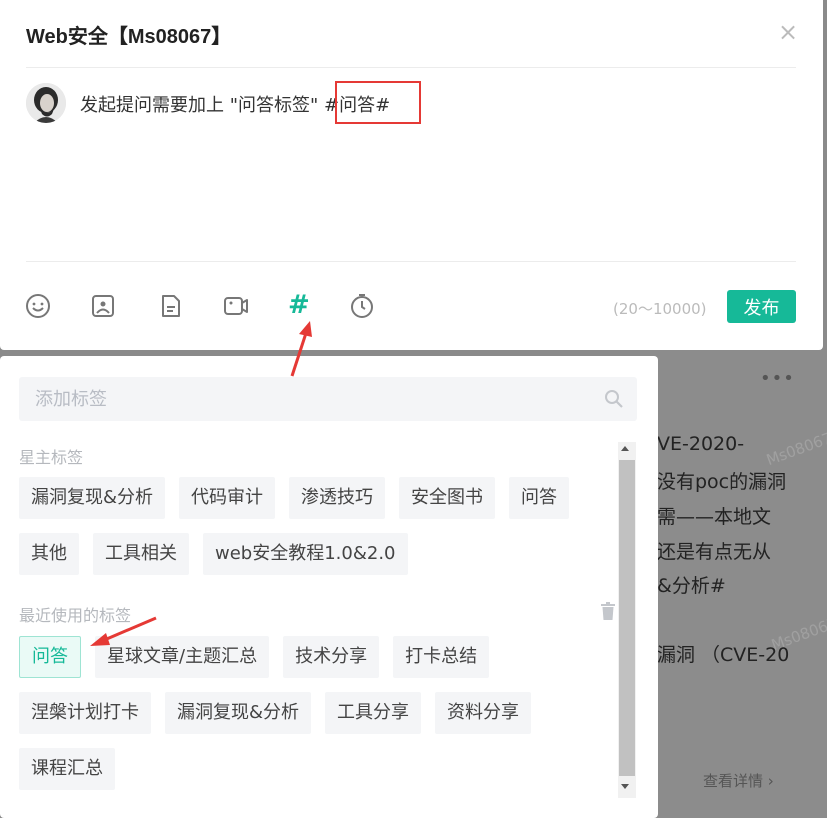 This screenshot has height=818, width=827. Describe the element at coordinates (337, 498) in the screenshot. I see `tag-item: 渗透技巧` at that location.